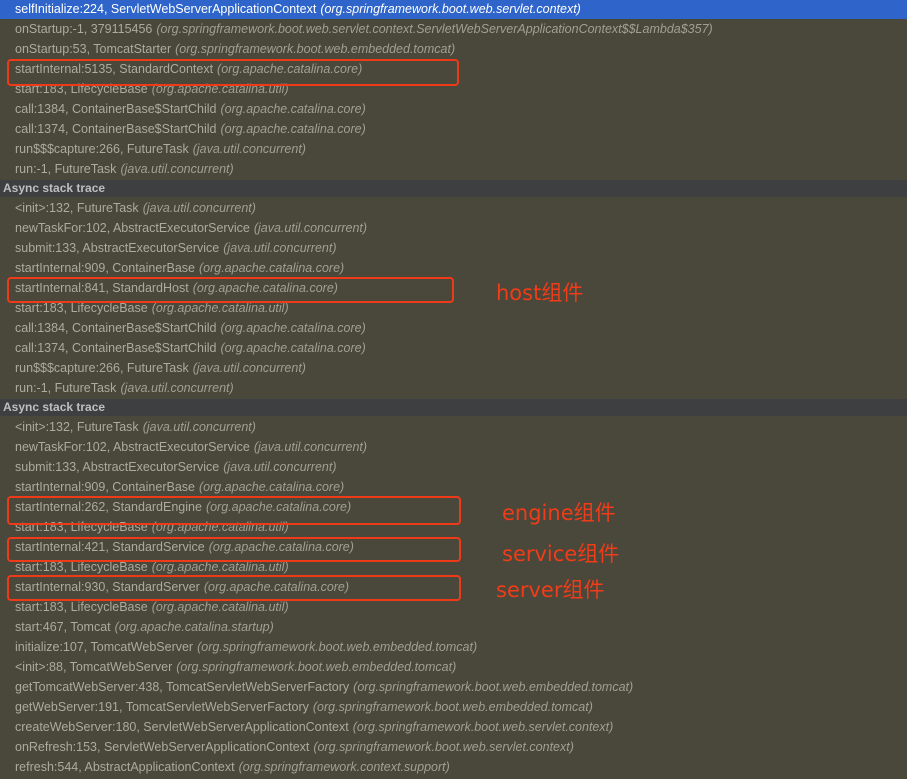 The image size is (907, 779). I want to click on annotation-host: host组件, so click(540, 293).